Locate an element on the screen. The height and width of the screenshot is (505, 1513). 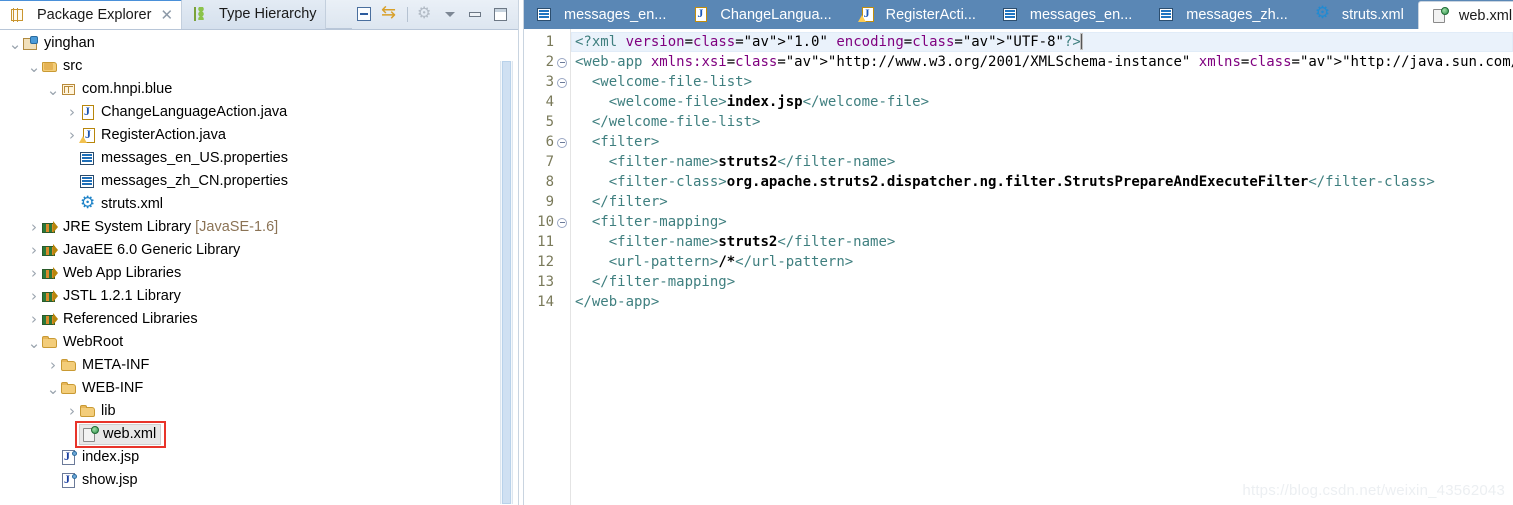
view-tab-bar: Package Explorer ✕ Type Hierarchy is located at coordinates (259, 15).